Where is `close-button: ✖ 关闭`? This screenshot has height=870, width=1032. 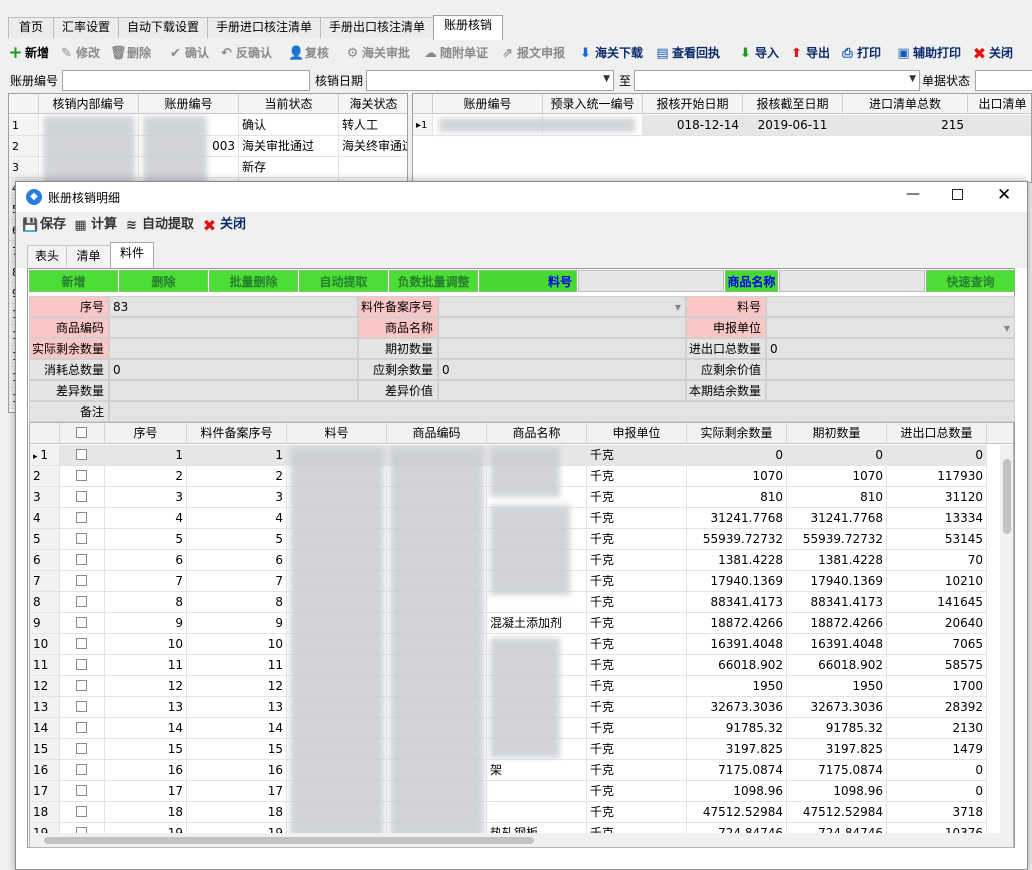 close-button: ✖ 关闭 is located at coordinates (992, 53).